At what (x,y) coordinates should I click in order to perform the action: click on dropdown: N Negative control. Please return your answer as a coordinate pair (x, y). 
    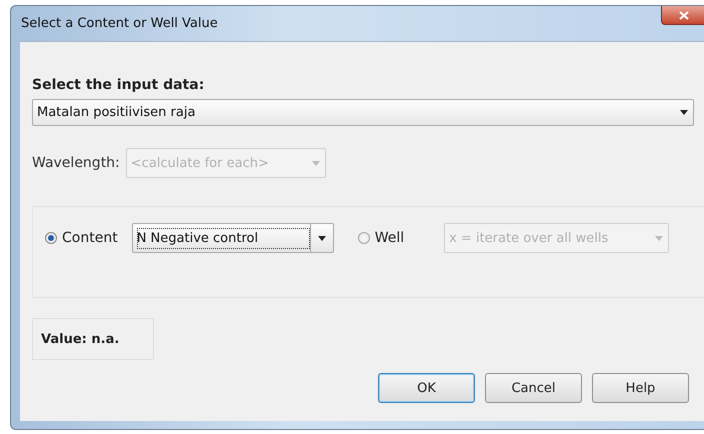
    Looking at the image, I should click on (233, 238).